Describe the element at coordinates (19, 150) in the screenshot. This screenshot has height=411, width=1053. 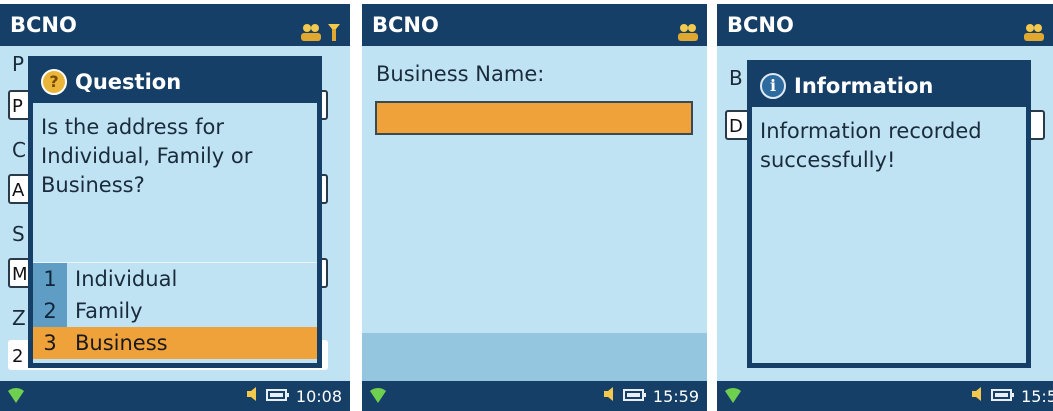
I see `form-label: C` at that location.